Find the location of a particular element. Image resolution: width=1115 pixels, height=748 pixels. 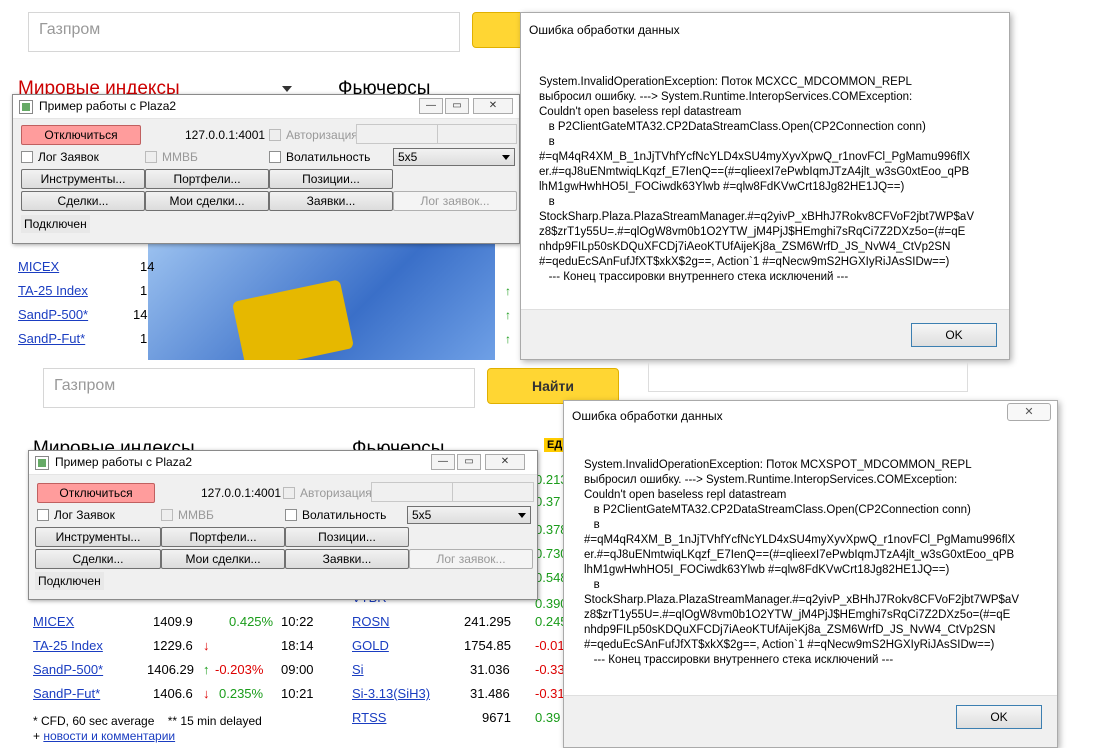

list-item: MICEX is located at coordinates (38, 267).